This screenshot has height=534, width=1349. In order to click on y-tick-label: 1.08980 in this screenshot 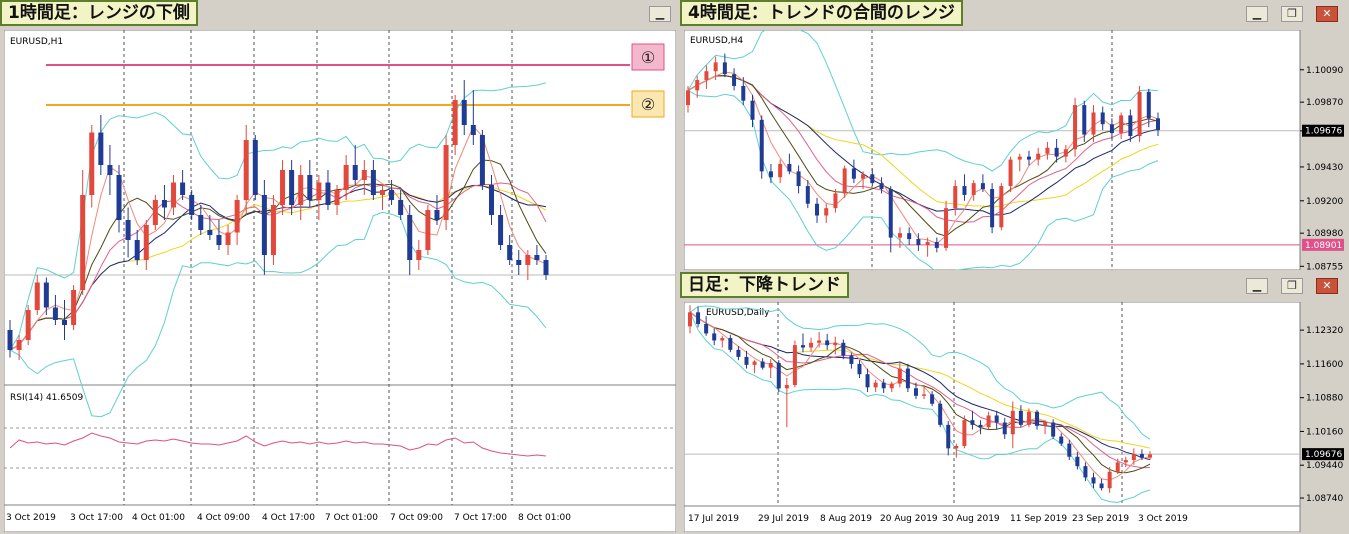, I will do `click(1324, 234)`.